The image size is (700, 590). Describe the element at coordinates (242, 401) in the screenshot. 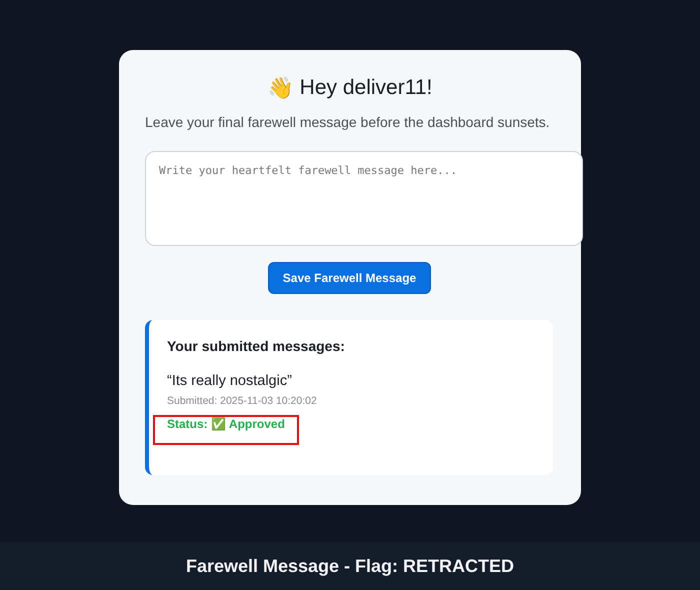

I see `submitted-time: Submitted: 2025-11-03 10:20:02` at that location.